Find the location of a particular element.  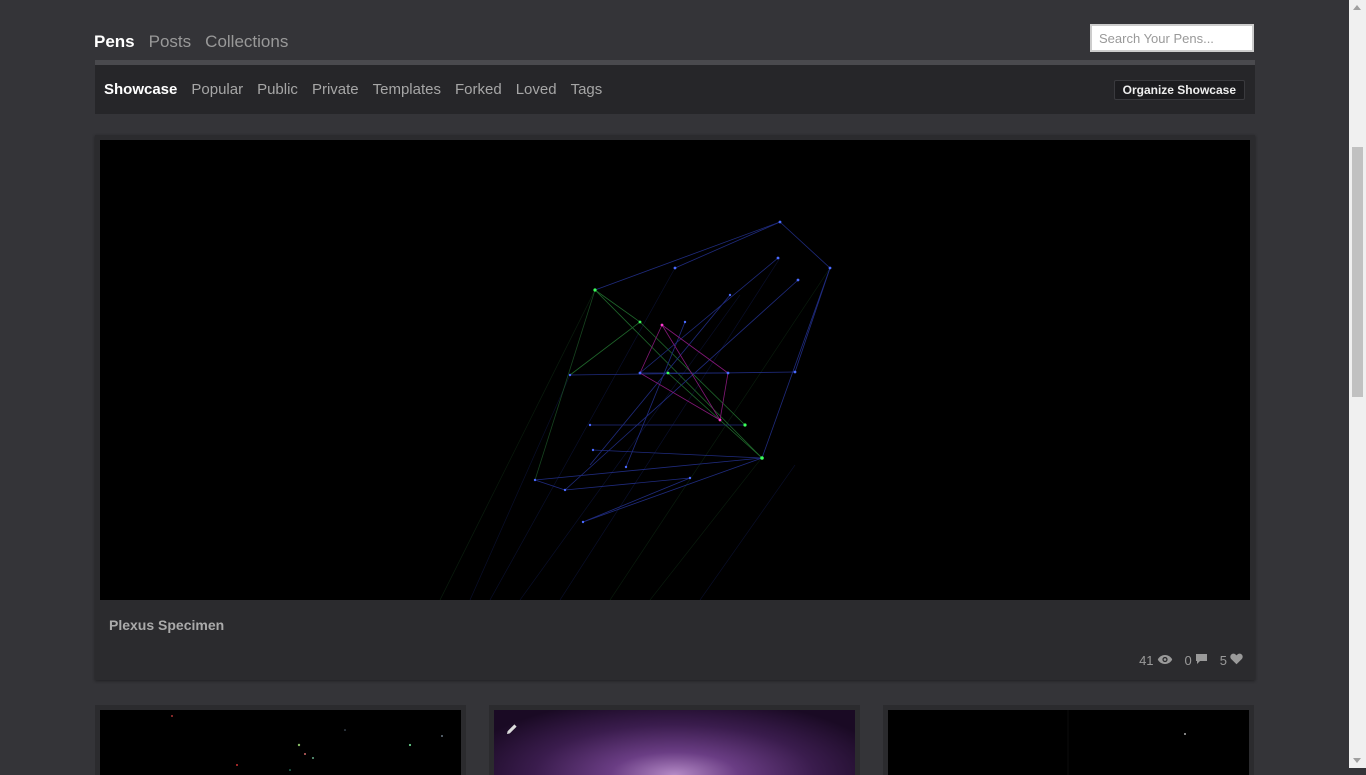

pen-title: Plexus Specimen is located at coordinates (166, 625).